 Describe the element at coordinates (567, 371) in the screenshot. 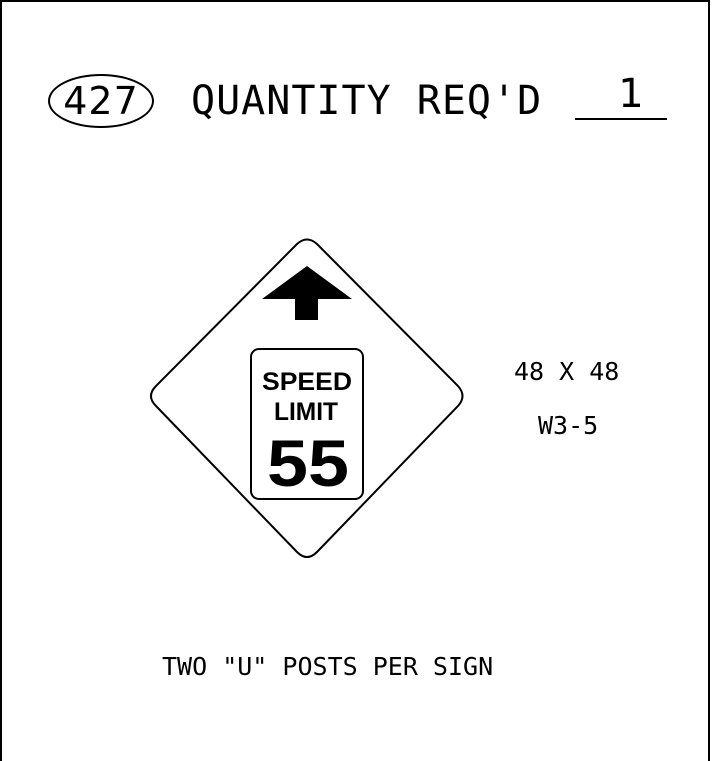

I see `sign-size-label: 48 X 48` at that location.